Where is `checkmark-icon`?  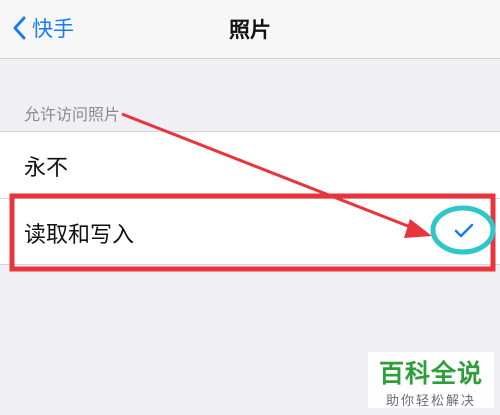 checkmark-icon is located at coordinates (464, 230).